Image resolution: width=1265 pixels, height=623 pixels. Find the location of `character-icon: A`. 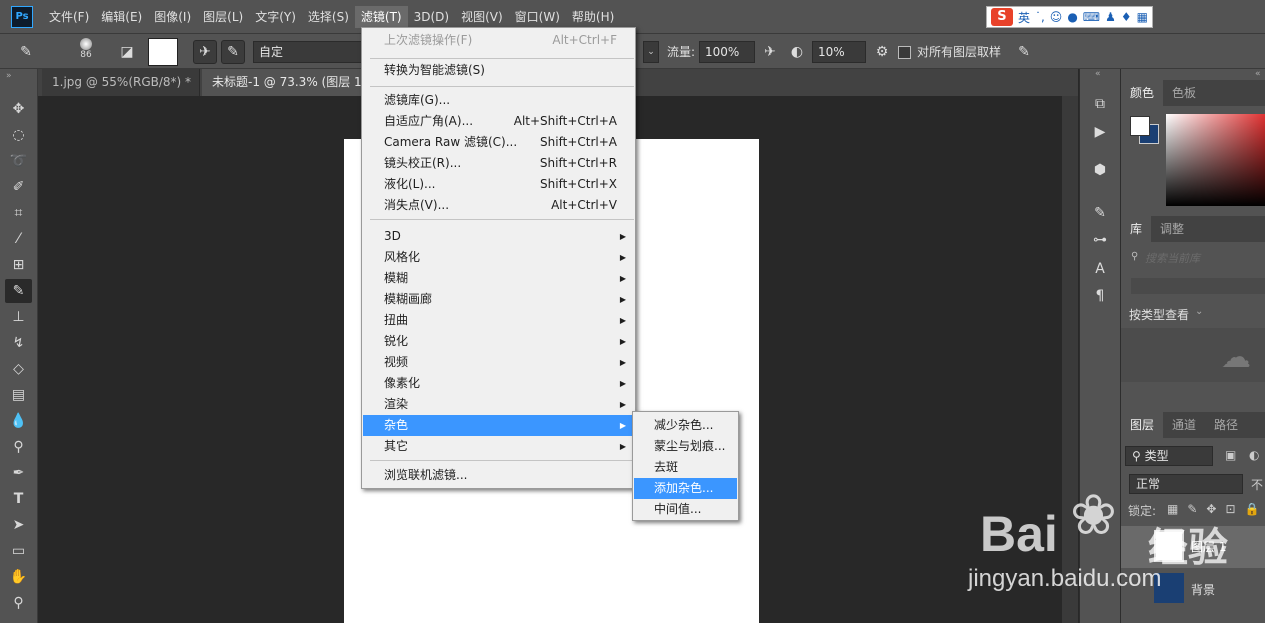

character-icon: A is located at coordinates (1100, 269).